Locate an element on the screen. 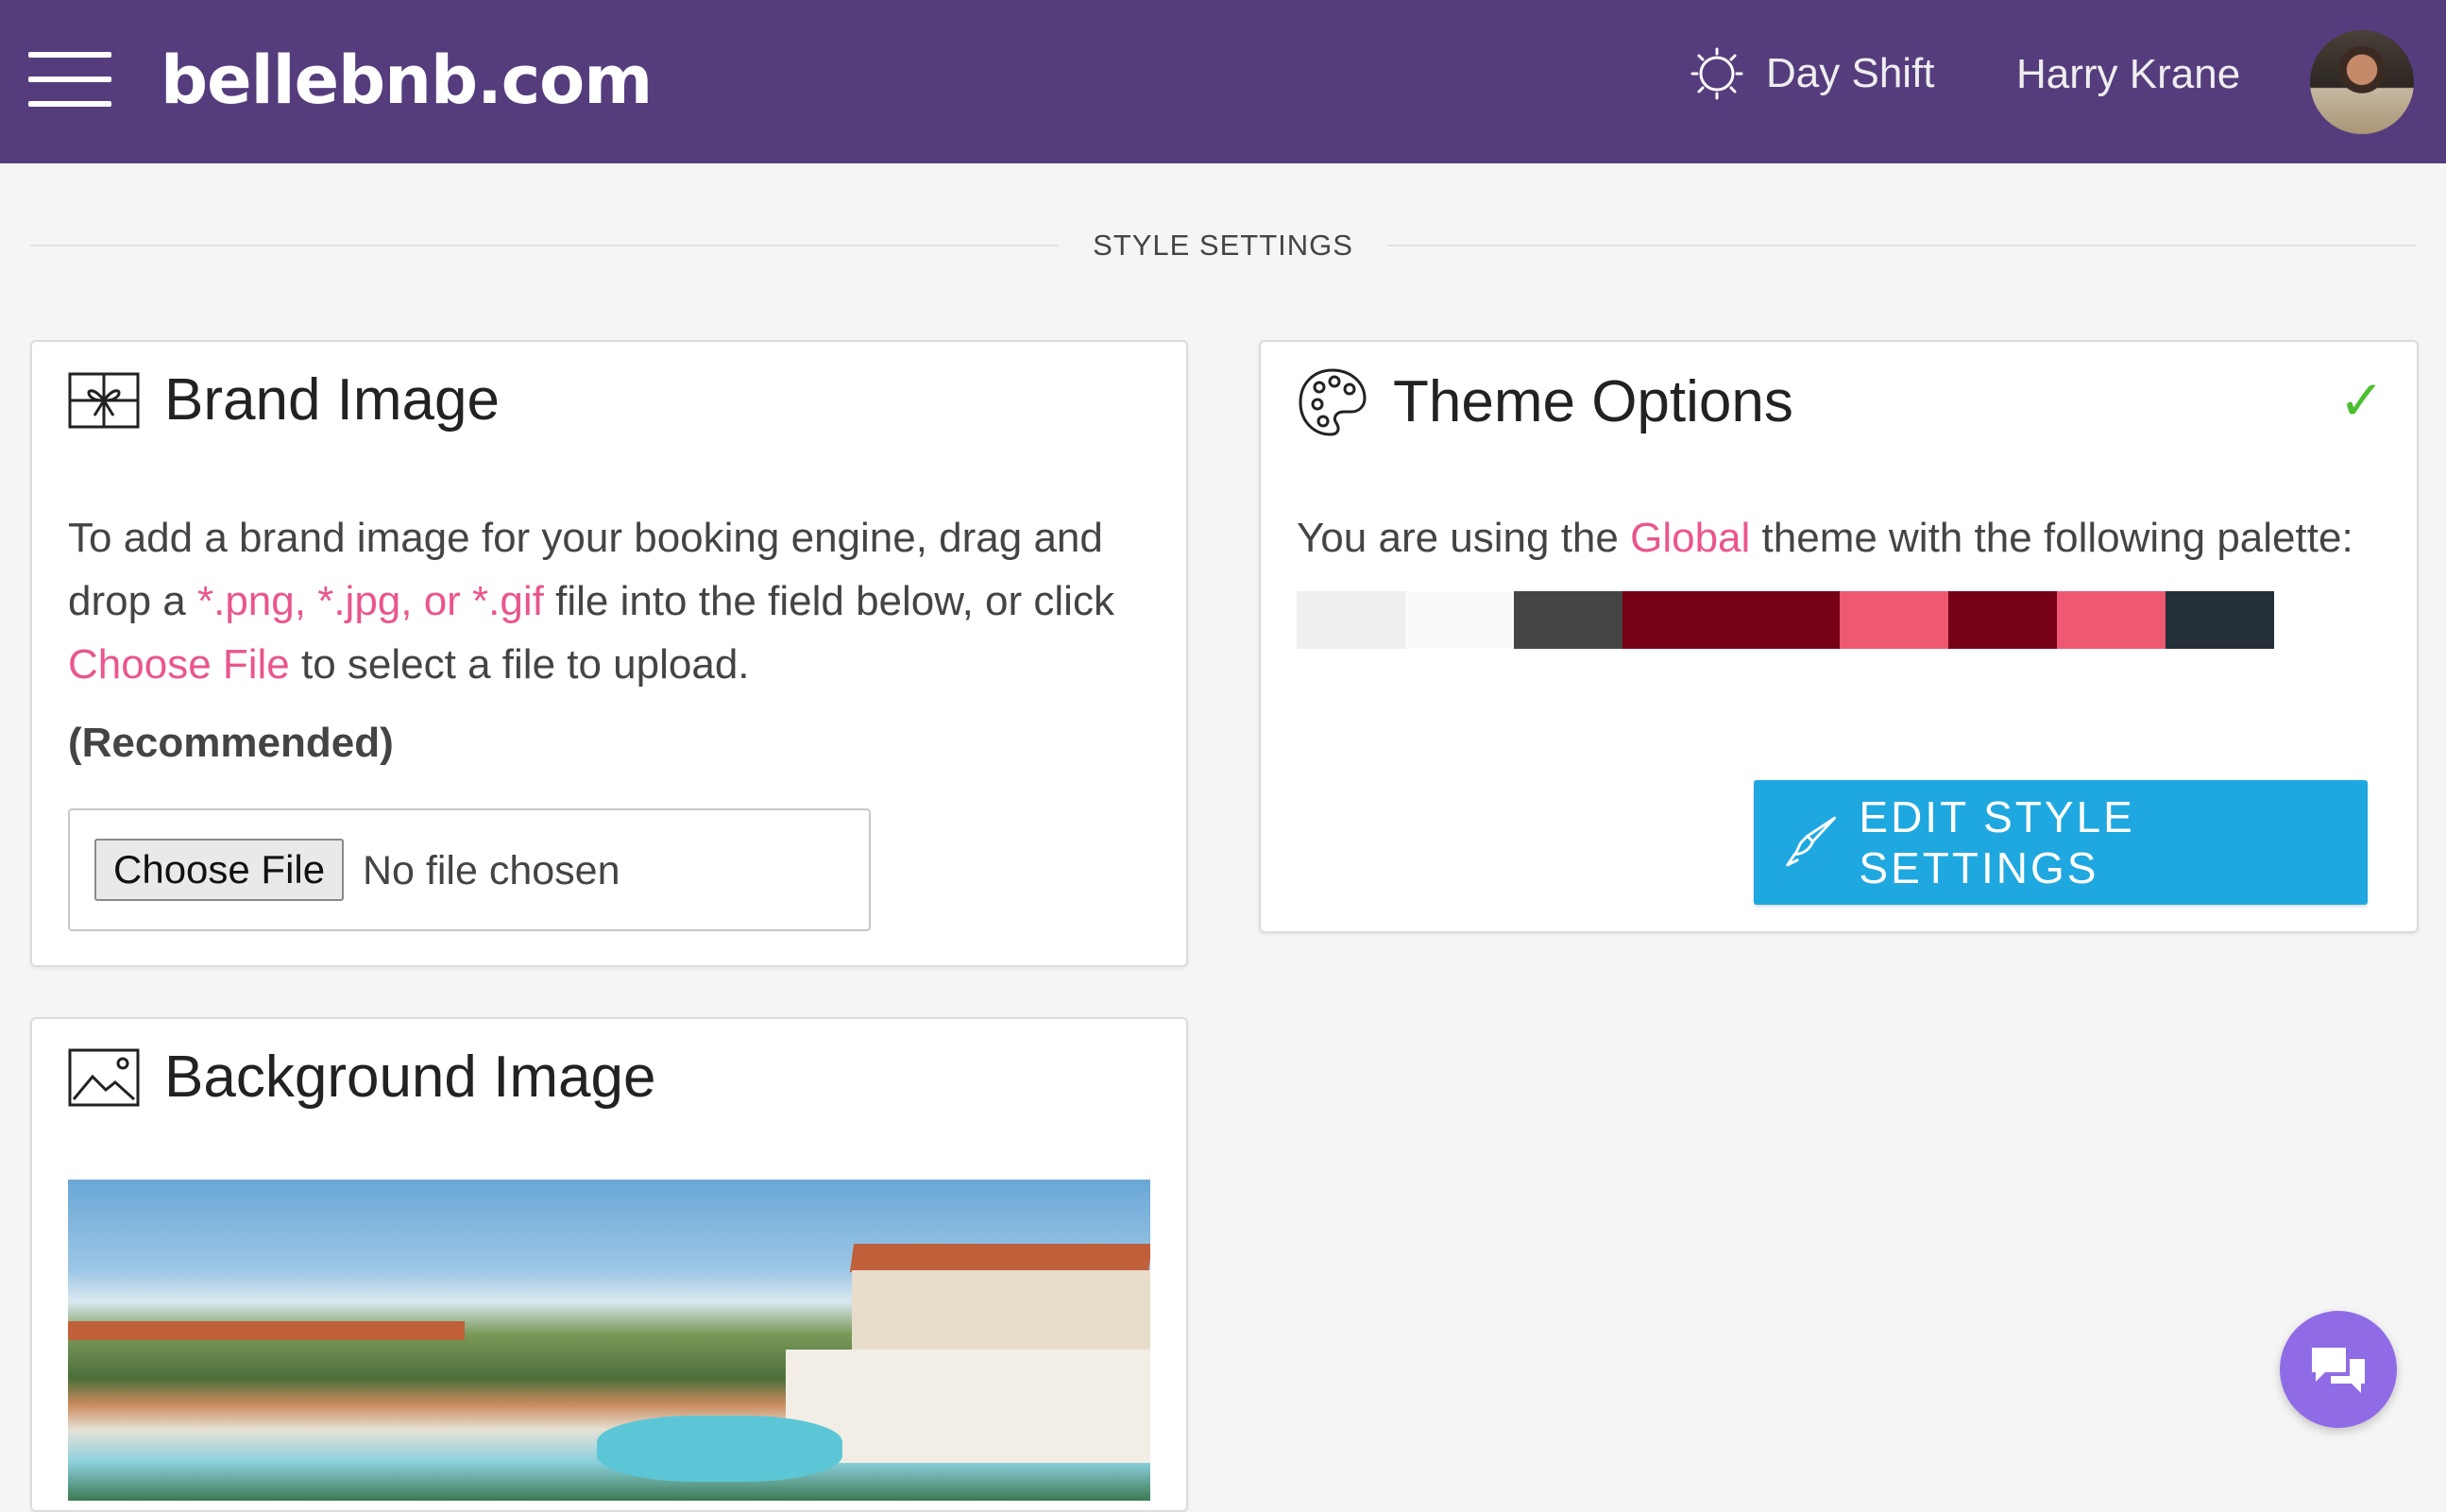 Image resolution: width=2446 pixels, height=1512 pixels. user-avatar is located at coordinates (2362, 82).